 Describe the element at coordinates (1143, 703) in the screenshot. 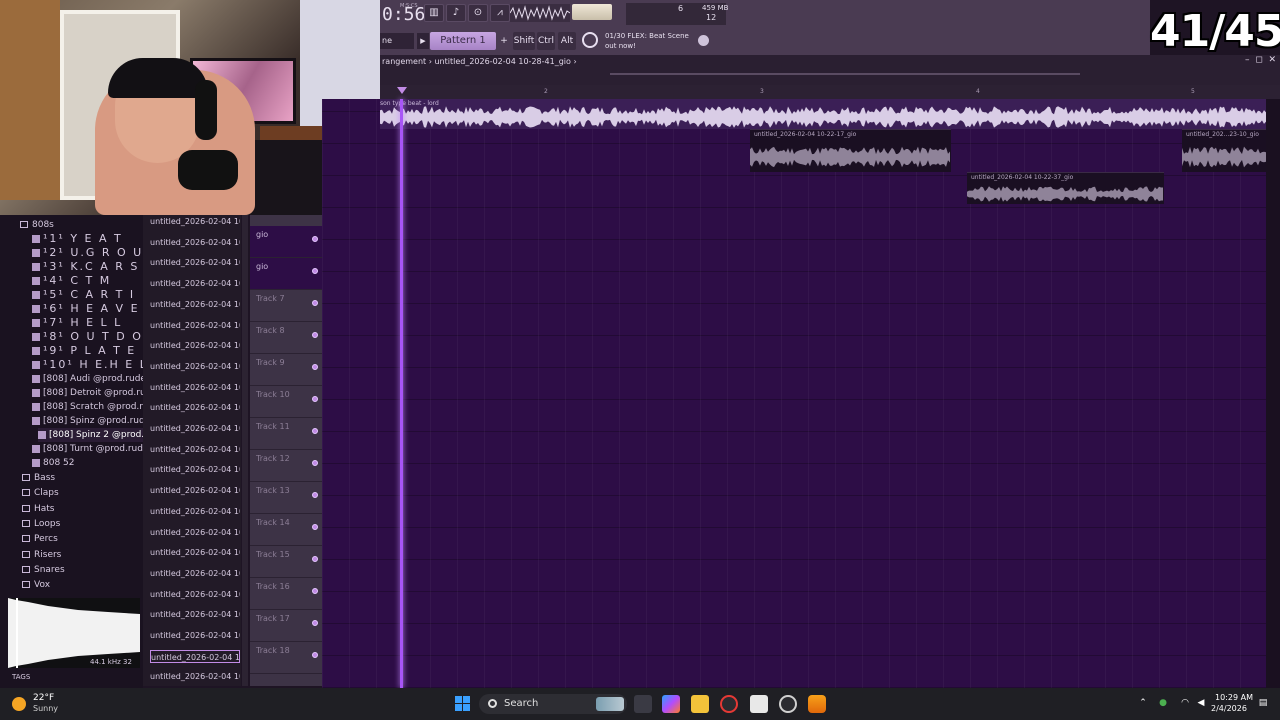

I see `chevron-up-icon: ⌃` at that location.